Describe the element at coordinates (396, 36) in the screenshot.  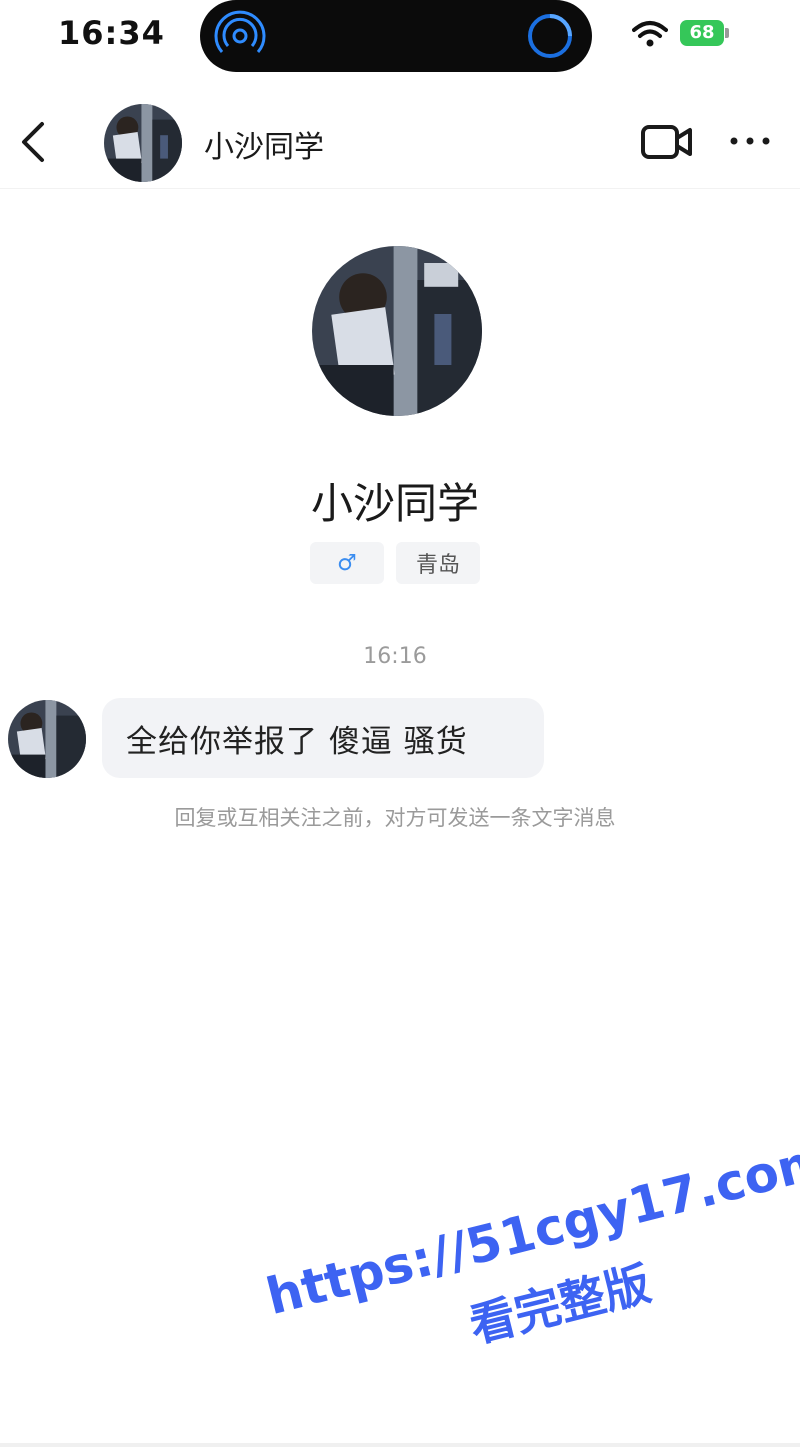
I see `dynamic-island` at that location.